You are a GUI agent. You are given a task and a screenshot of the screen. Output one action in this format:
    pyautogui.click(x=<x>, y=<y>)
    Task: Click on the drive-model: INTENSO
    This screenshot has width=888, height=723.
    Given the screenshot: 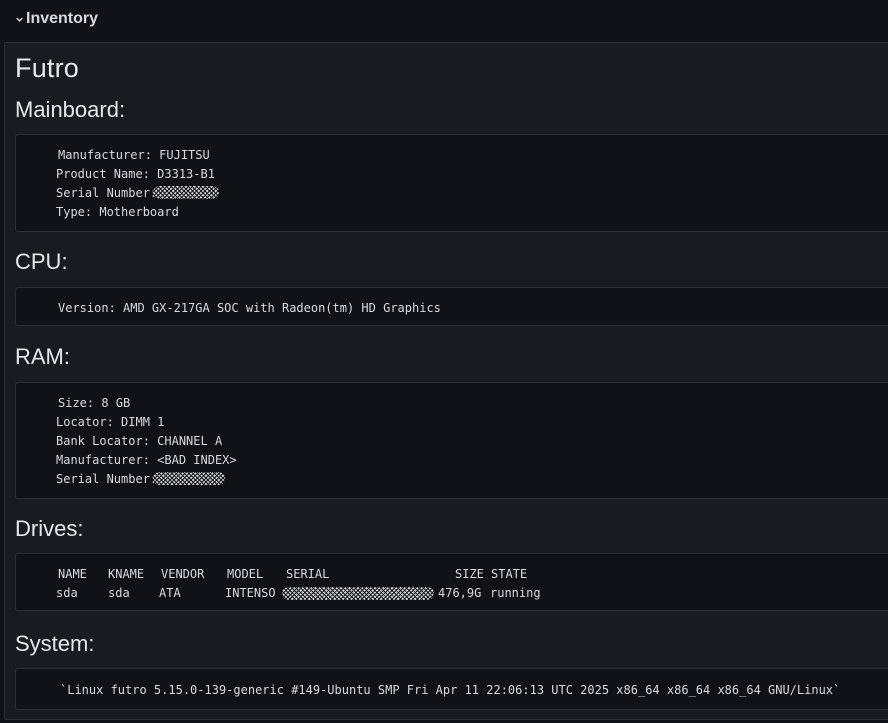 What is the action you would take?
    pyautogui.click(x=250, y=593)
    